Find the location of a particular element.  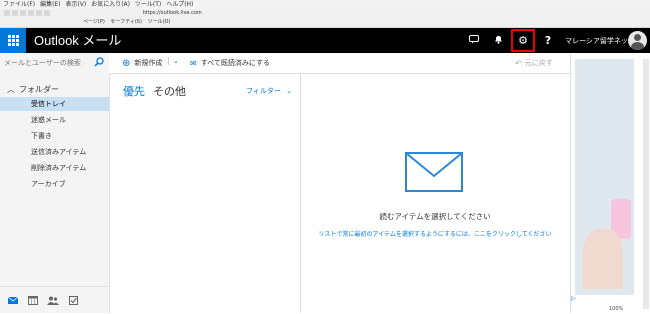

bell-icon is located at coordinates (498, 40).